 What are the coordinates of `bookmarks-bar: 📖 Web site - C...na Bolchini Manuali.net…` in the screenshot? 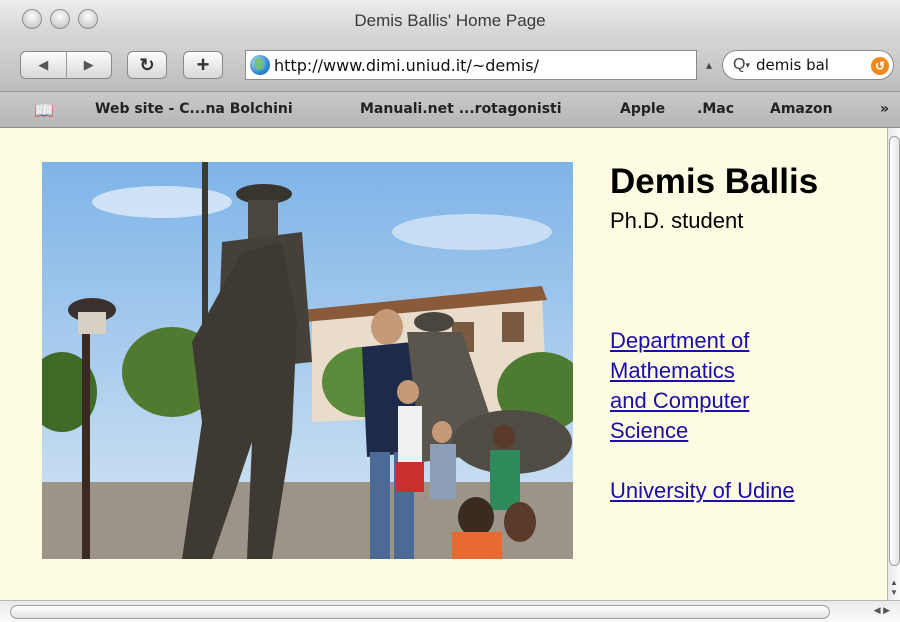 It's located at (450, 110).